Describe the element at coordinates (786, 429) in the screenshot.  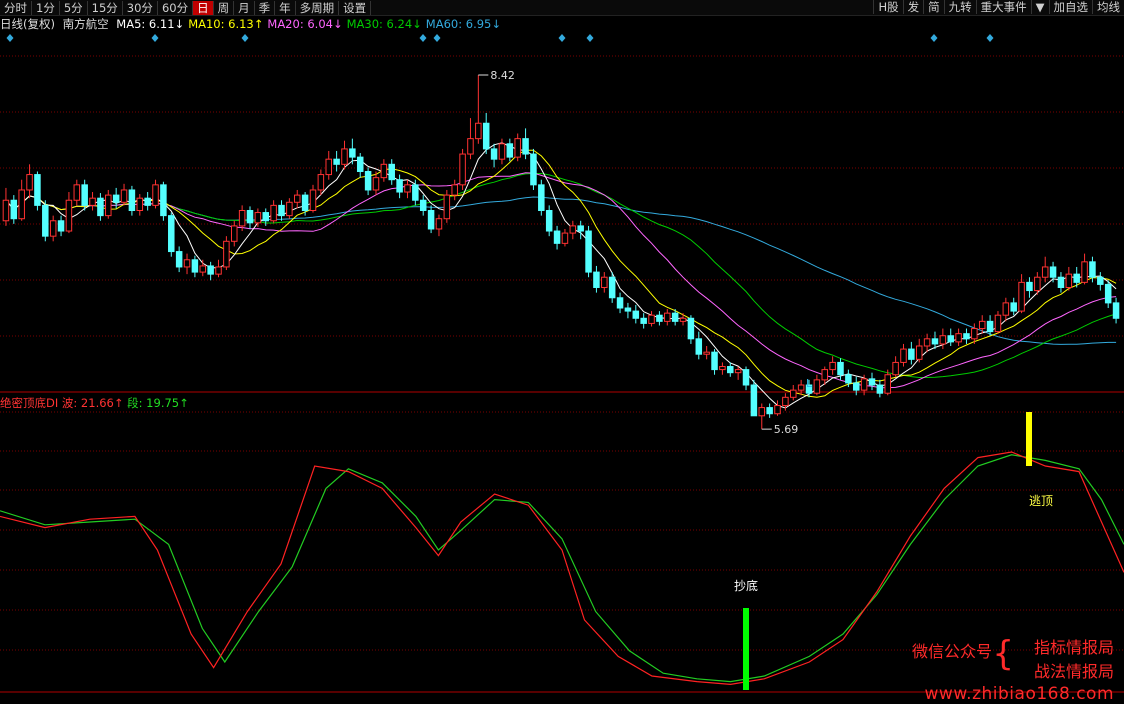
I see `low-label: 5.69` at that location.